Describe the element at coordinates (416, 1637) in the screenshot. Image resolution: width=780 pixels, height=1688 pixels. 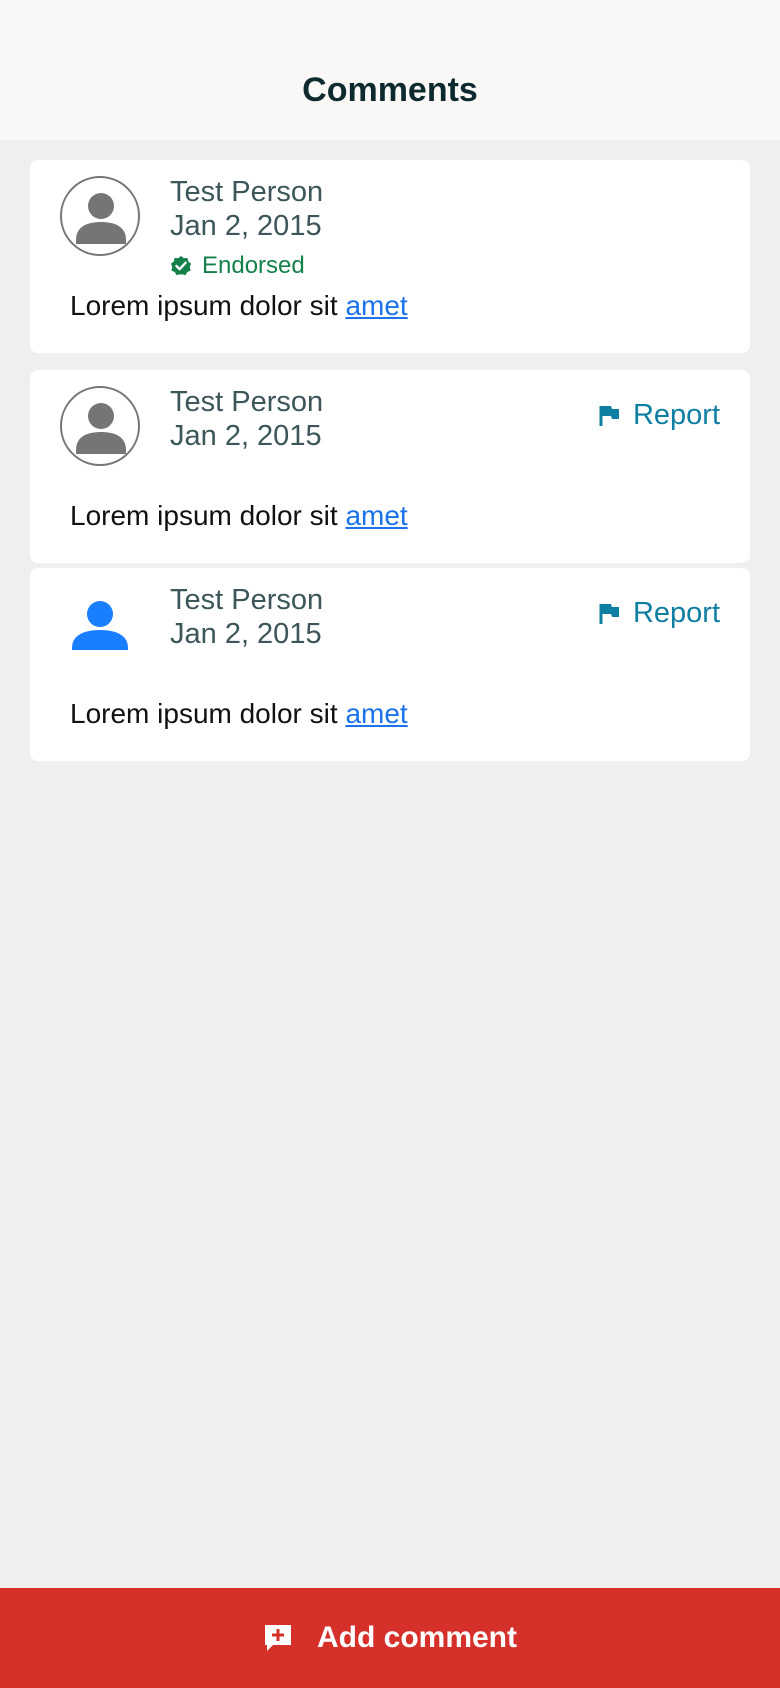
I see `add-comment-label: Add comment` at that location.